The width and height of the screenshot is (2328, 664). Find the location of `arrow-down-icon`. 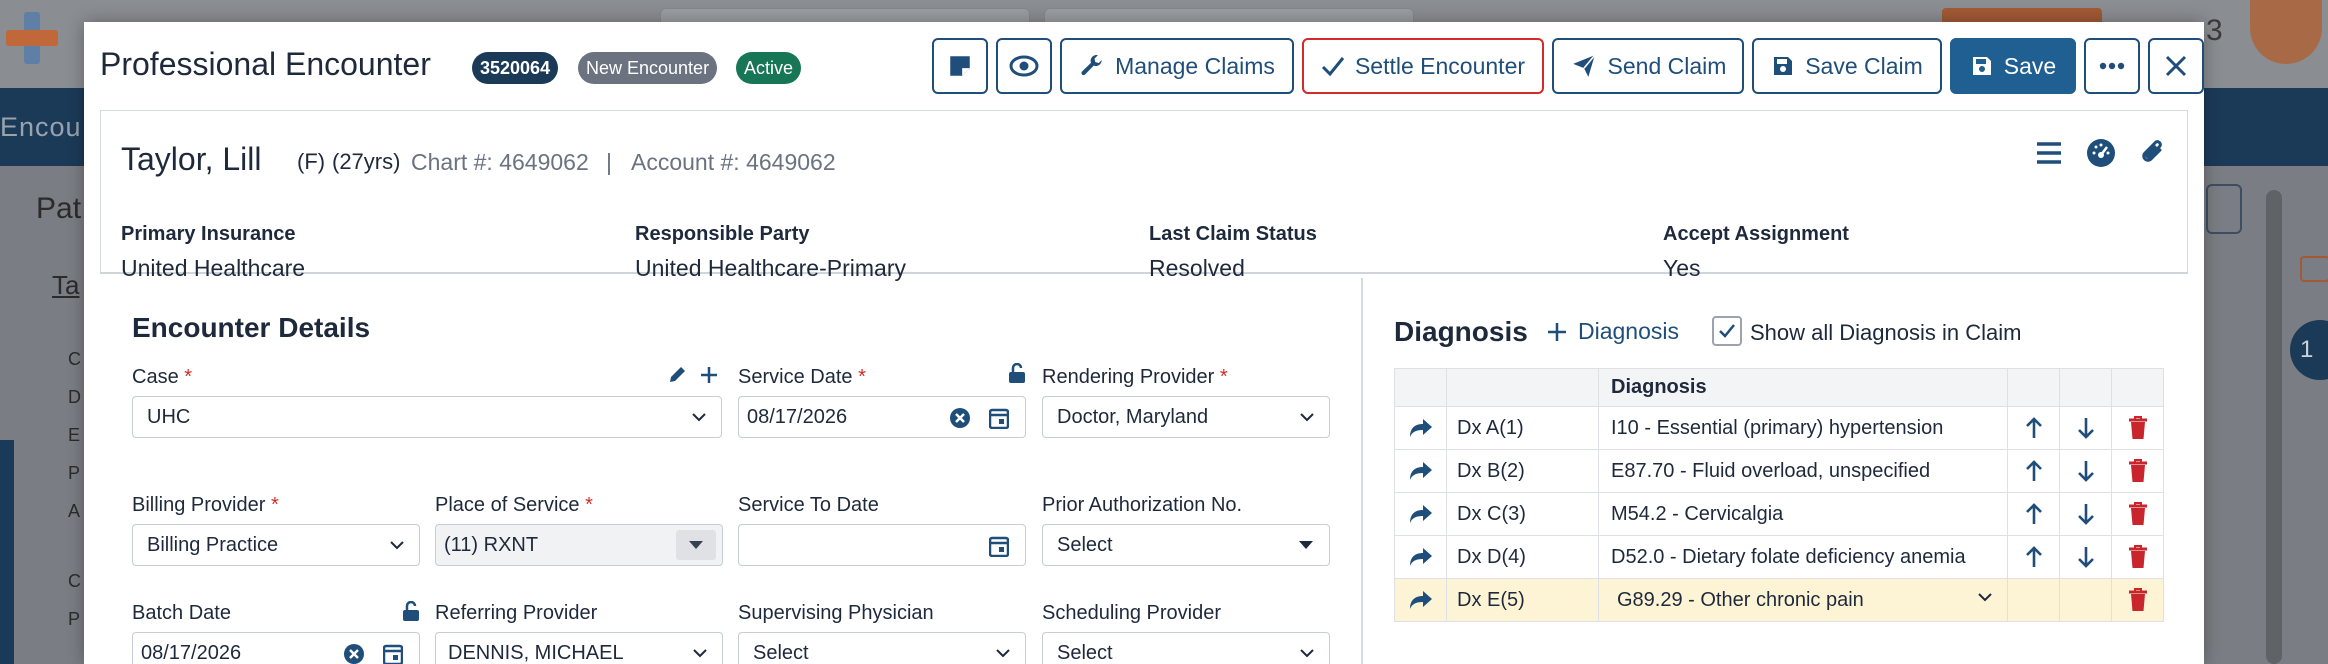

arrow-down-icon is located at coordinates (2085, 514).